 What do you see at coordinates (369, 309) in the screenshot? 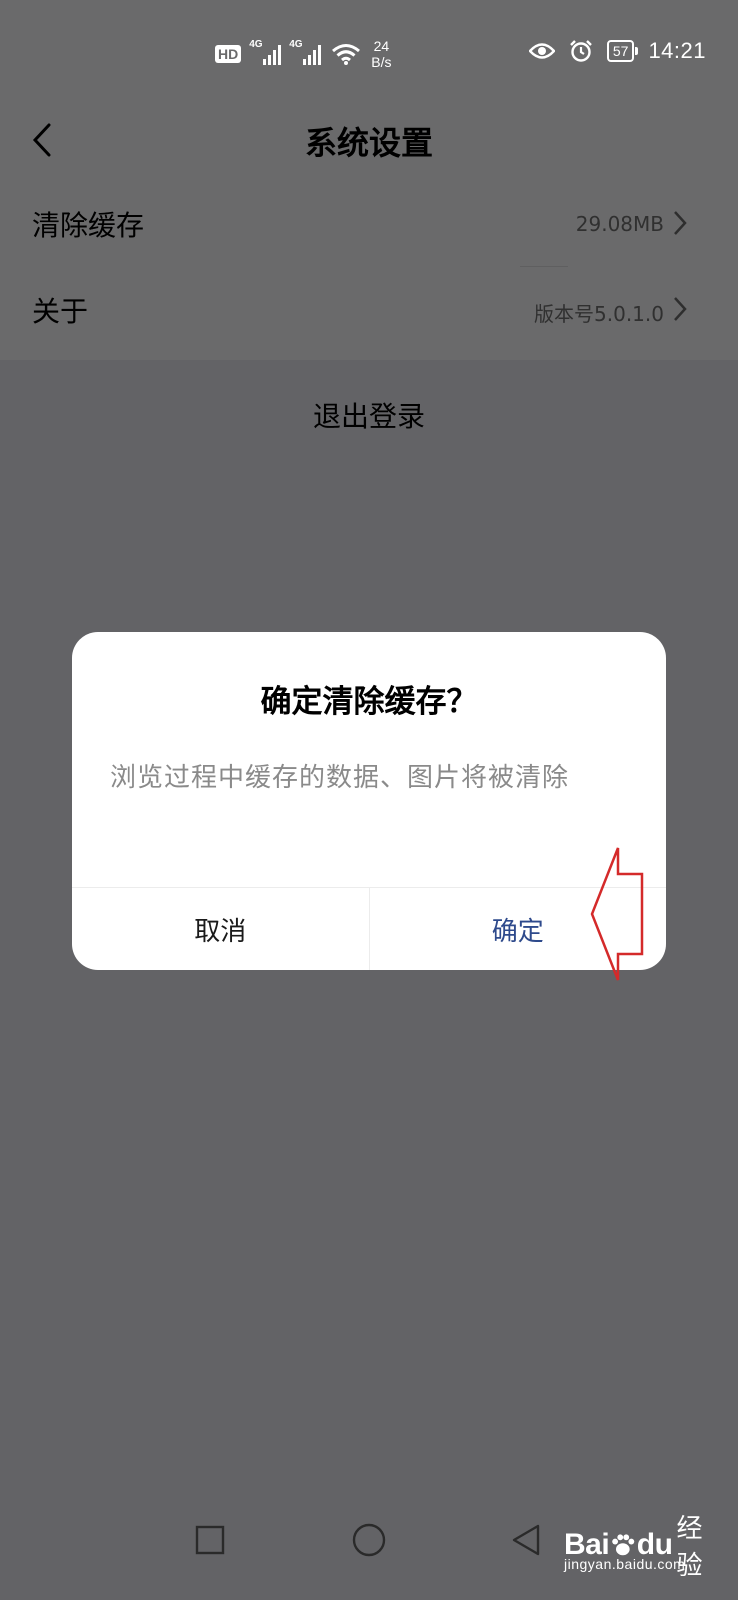
I see `settings-item-about: 关于 版本号5.0.1.0` at bounding box center [369, 309].